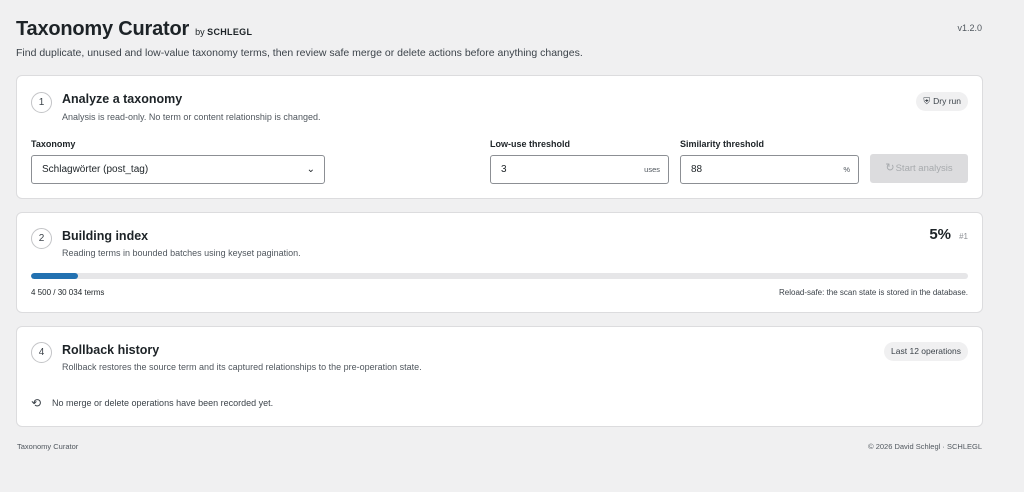 This screenshot has height=492, width=1024. I want to click on start-analysis-button: ↻Start analysis, so click(919, 168).